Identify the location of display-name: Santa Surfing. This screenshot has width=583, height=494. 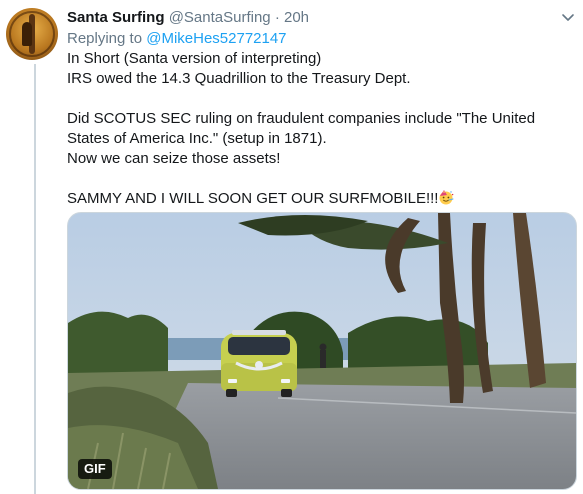
(116, 17).